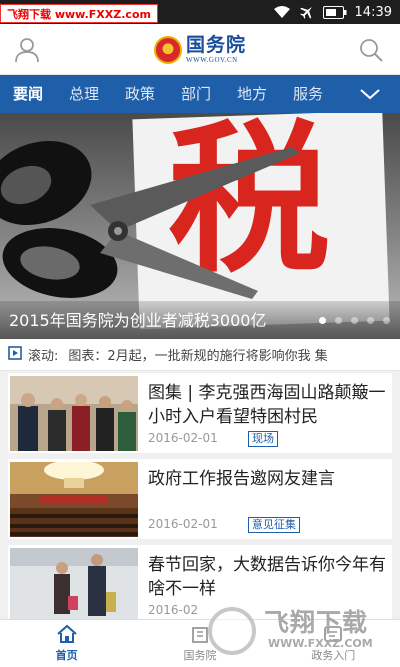 The width and height of the screenshot is (400, 667). What do you see at coordinates (84, 94) in the screenshot?
I see `tab-zongli: 总理` at bounding box center [84, 94].